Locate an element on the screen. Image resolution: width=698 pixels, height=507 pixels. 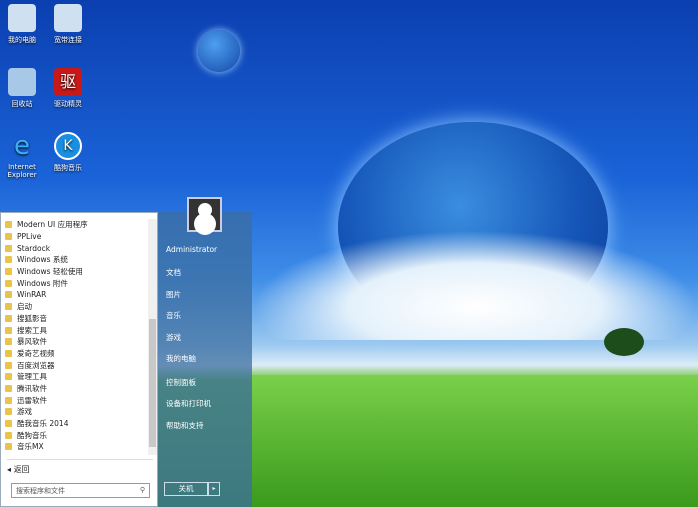
program-label: PPLive is located at coordinates (29, 237).